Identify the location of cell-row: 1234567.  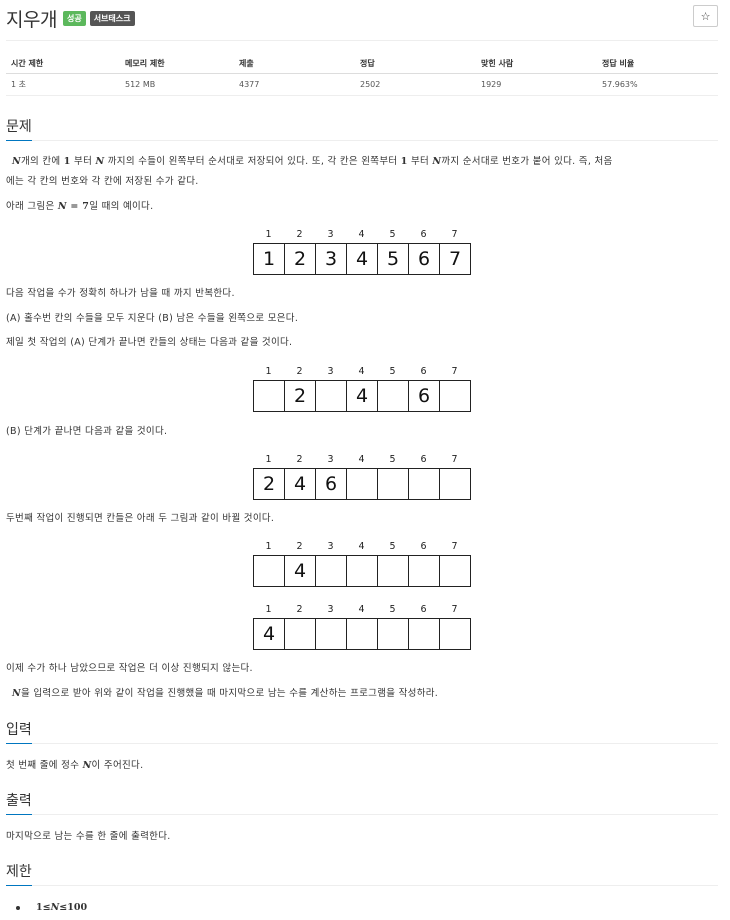
(362, 259).